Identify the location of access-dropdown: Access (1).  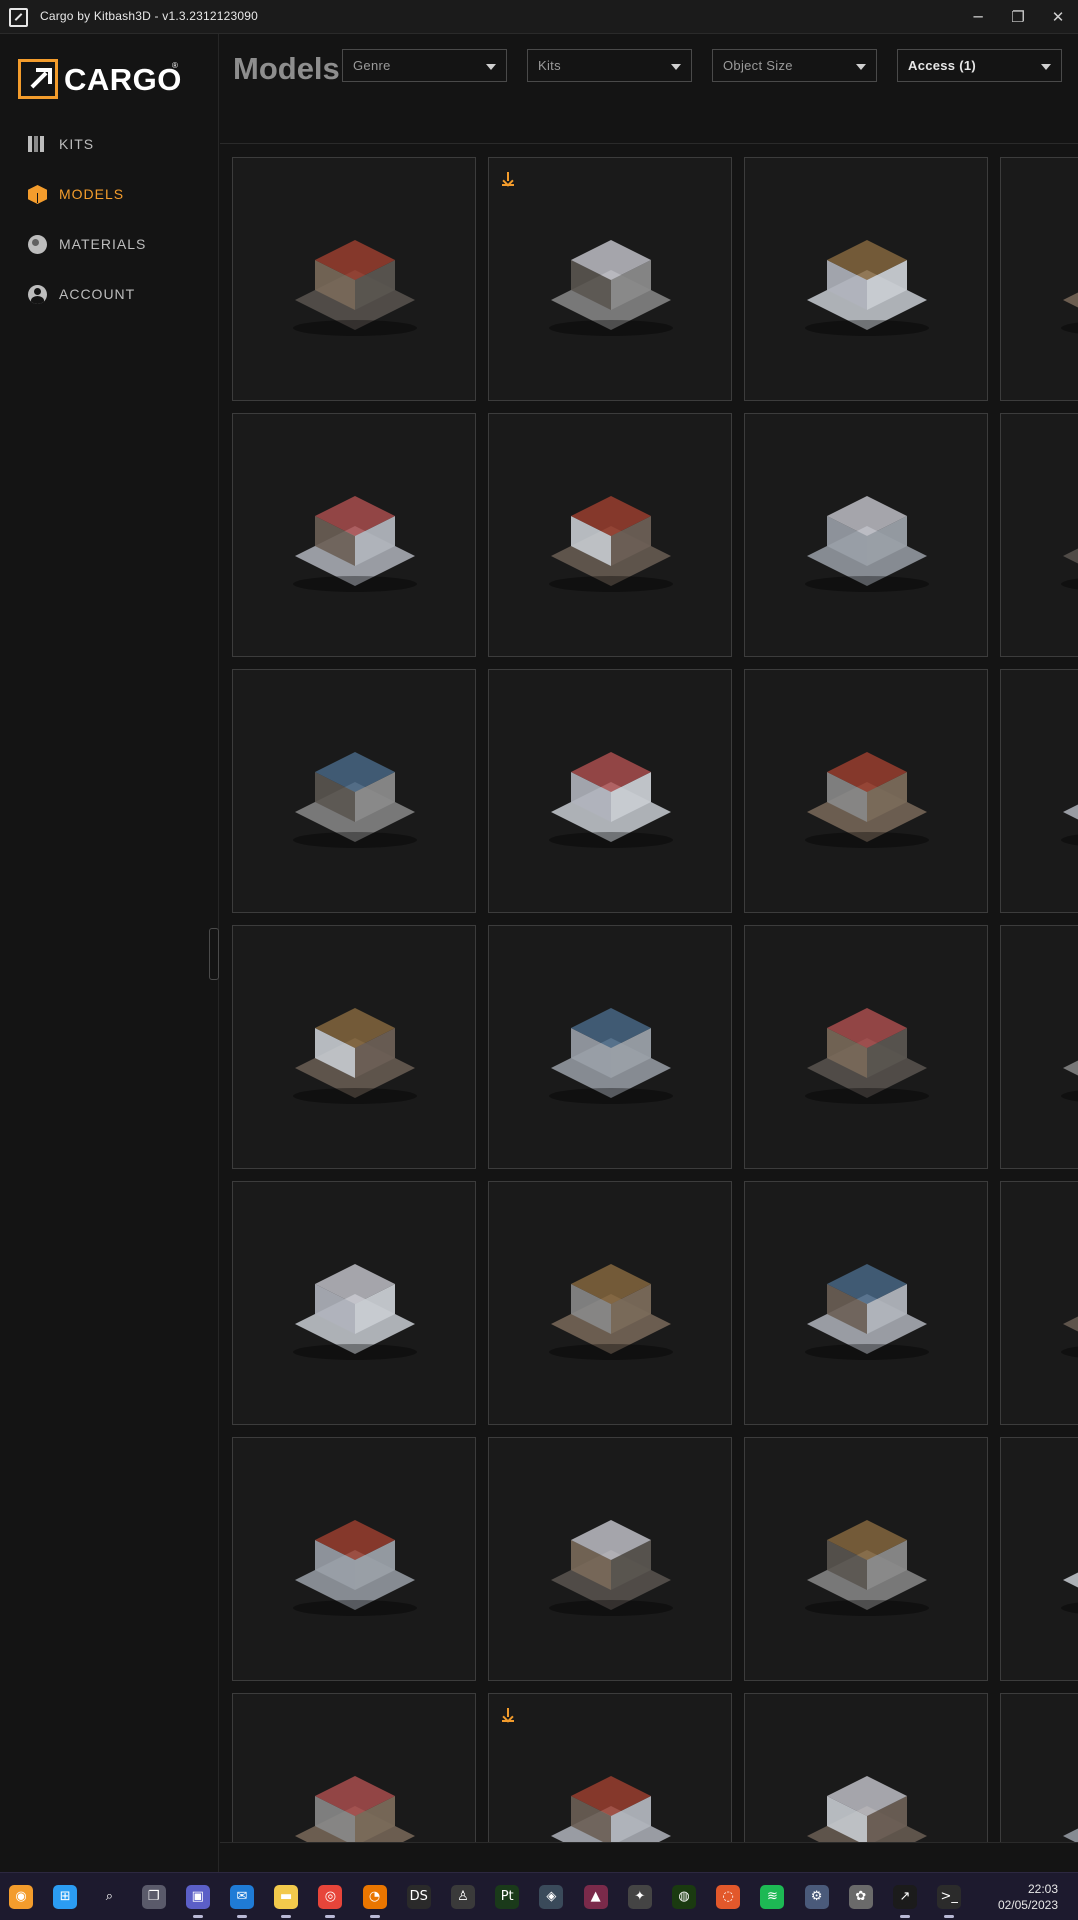
(979, 65).